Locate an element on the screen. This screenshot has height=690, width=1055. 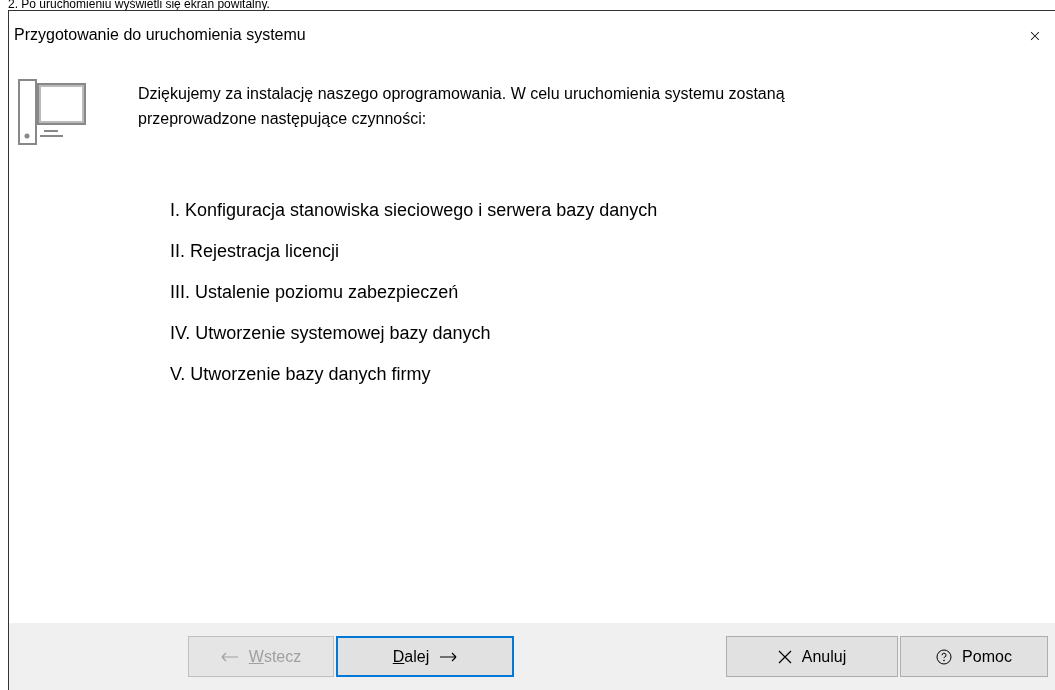
step-item: I. Konfiguracja stanowiska sieciowego i serwera bazy danych is located at coordinates (414, 210).